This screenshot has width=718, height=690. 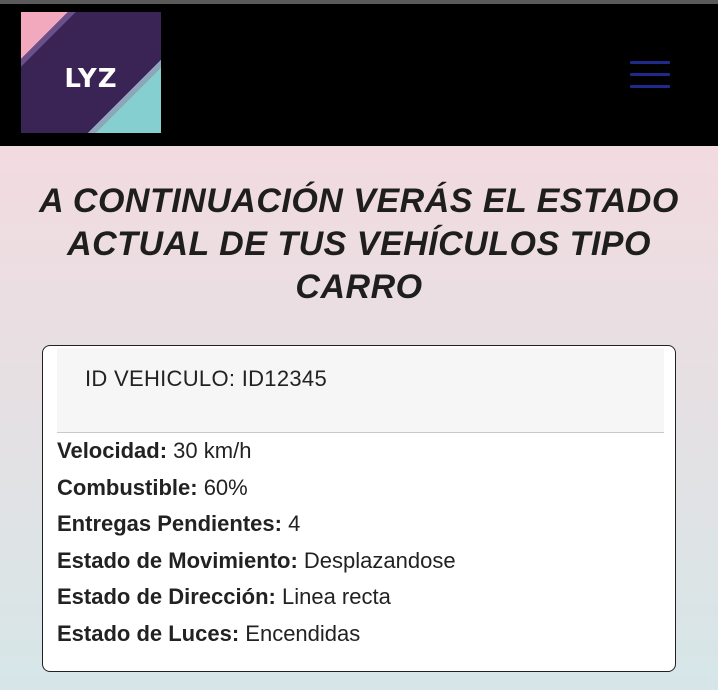 What do you see at coordinates (650, 62) in the screenshot?
I see `menu-bar-top` at bounding box center [650, 62].